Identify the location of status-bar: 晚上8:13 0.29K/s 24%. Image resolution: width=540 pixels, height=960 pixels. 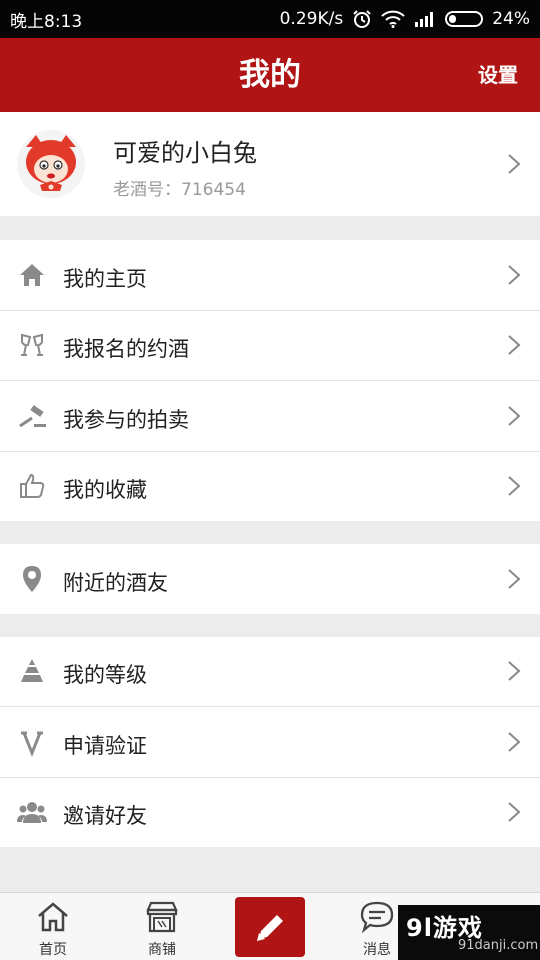
(270, 19).